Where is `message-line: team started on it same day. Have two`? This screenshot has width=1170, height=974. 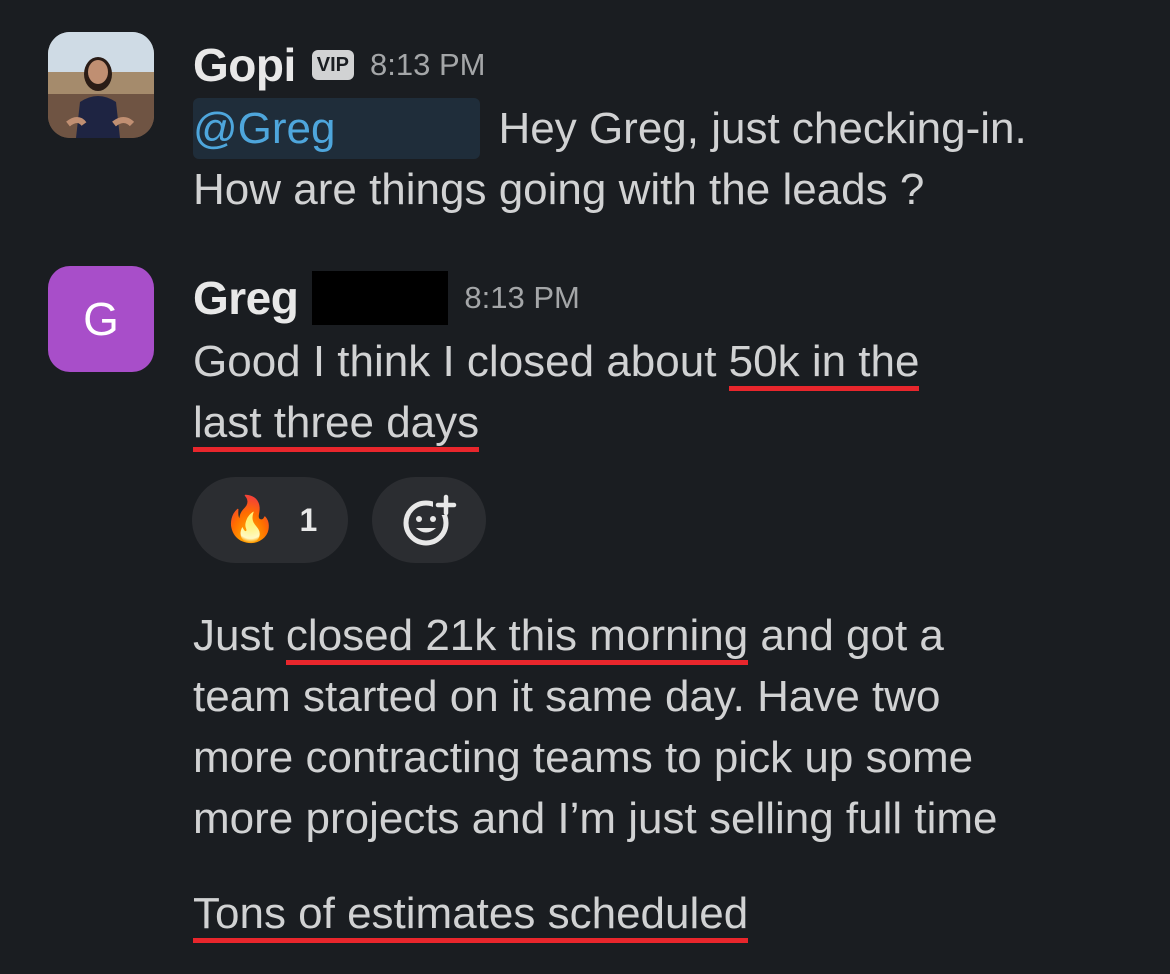
message-line: team started on it same day. Have two is located at coordinates (567, 696).